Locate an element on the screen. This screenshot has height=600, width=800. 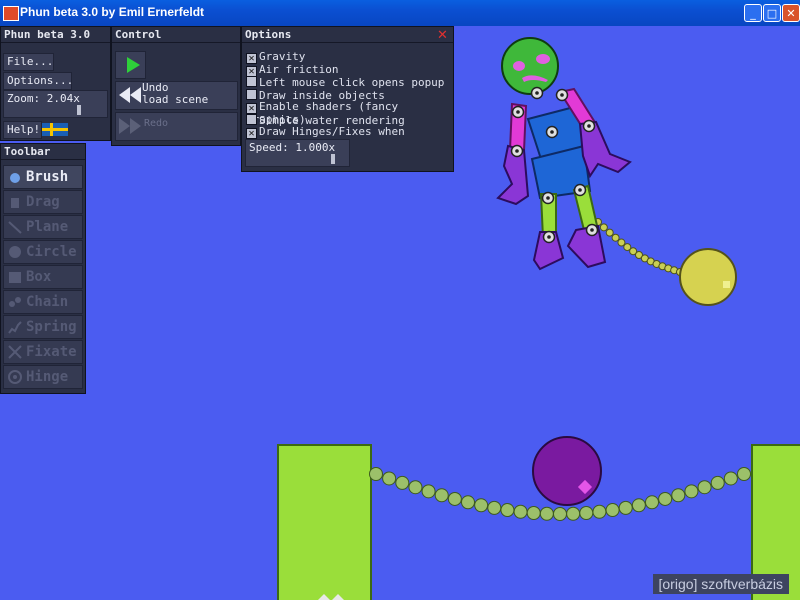
spring-icon is located at coordinates (15, 327).